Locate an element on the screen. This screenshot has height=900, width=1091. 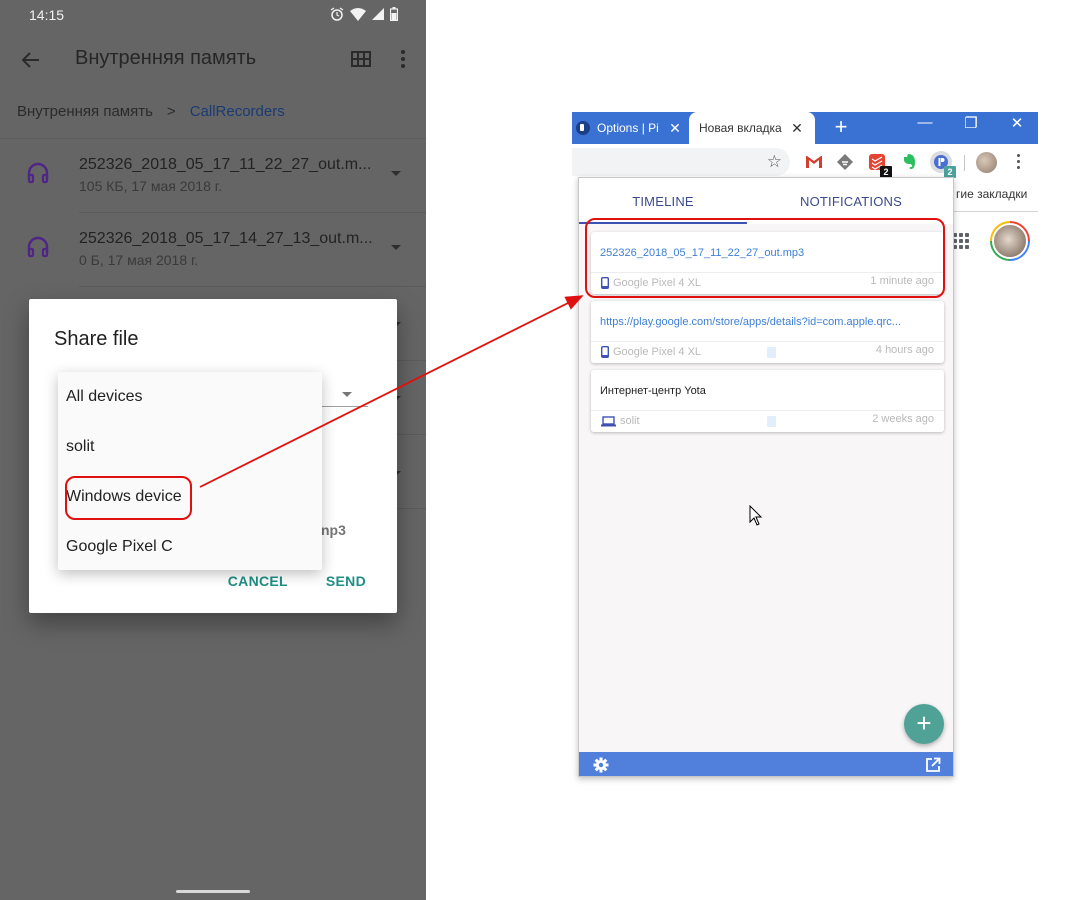
pushbullet-extension-button: 2 is located at coordinates (943, 164).